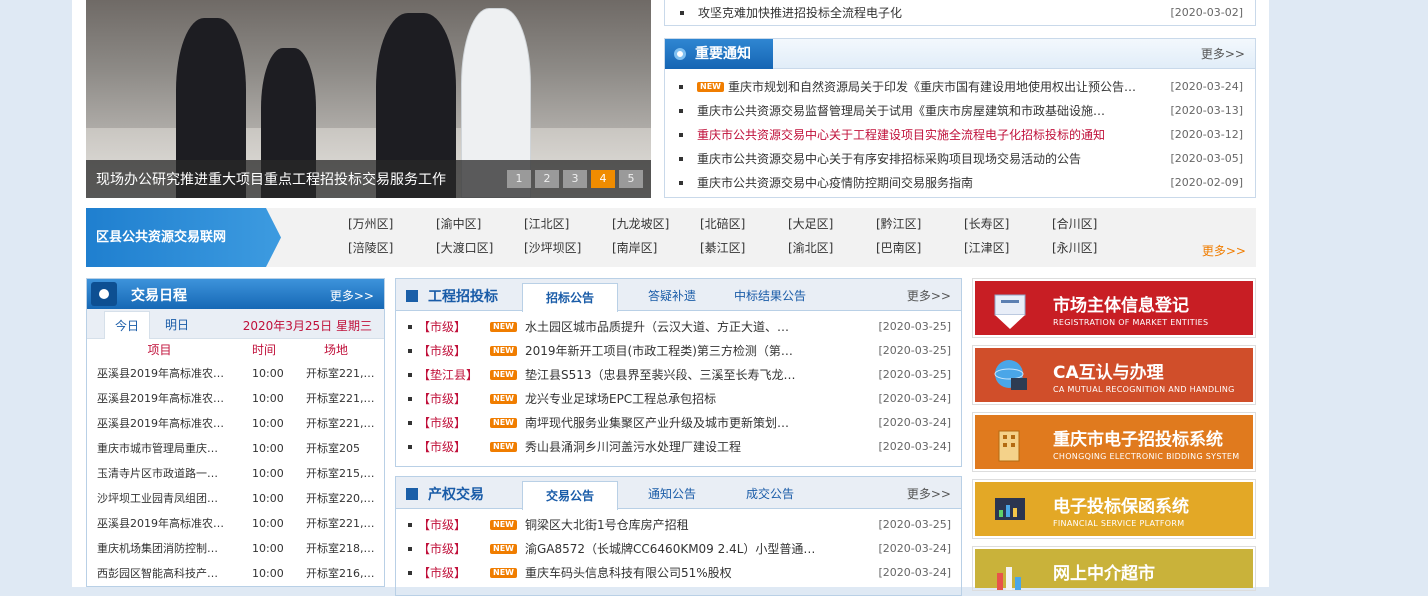 Image resolution: width=1428 pixels, height=596 pixels. What do you see at coordinates (547, 179) in the screenshot?
I see `slide-page-2: 2` at bounding box center [547, 179].